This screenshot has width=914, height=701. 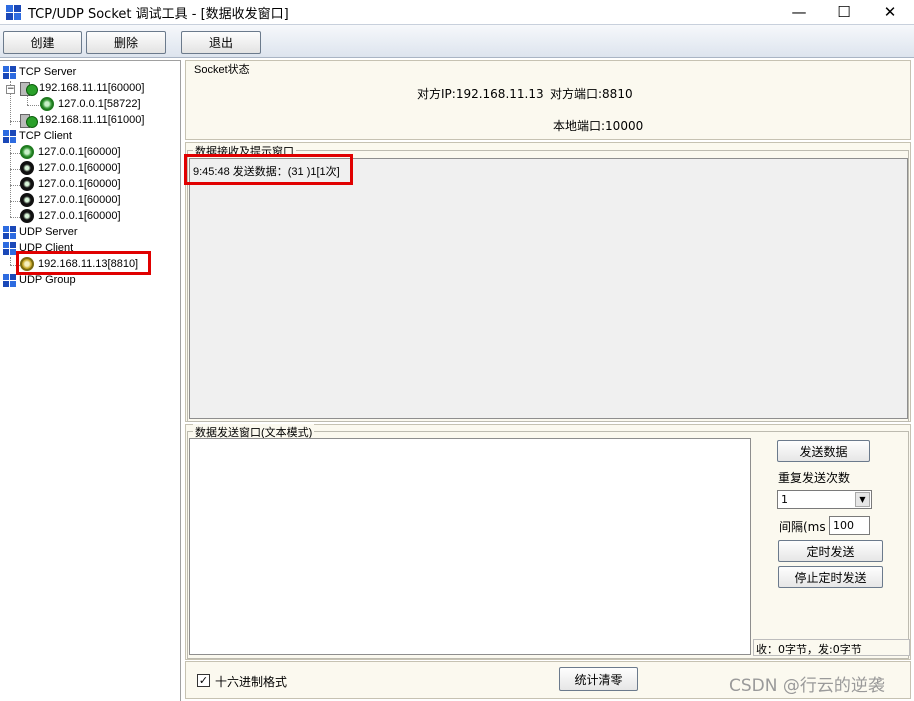 What do you see at coordinates (862, 499) in the screenshot?
I see `chevron-down-icon: ▼` at bounding box center [862, 499].